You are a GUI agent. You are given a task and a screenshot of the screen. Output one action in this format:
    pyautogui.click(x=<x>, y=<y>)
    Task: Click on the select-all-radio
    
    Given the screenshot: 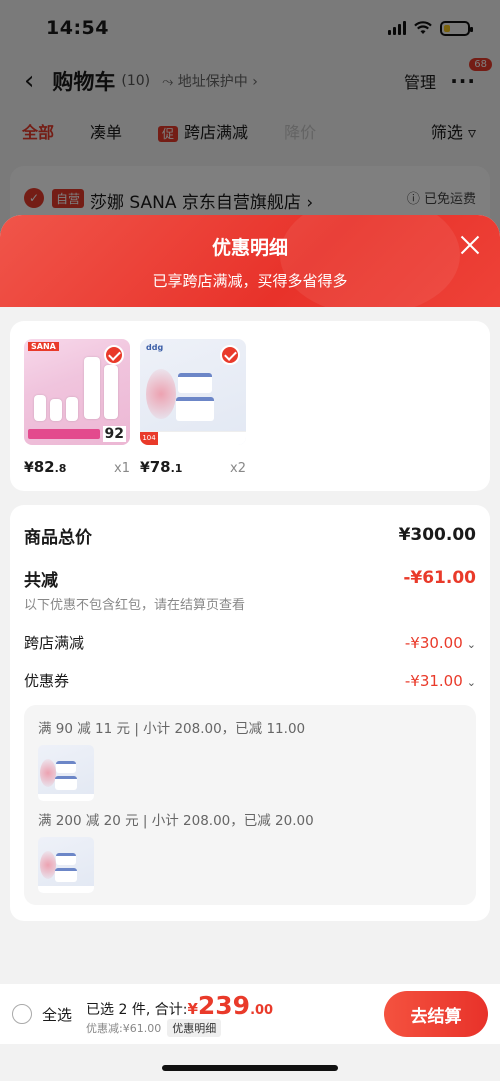 What is the action you would take?
    pyautogui.click(x=22, y=1014)
    